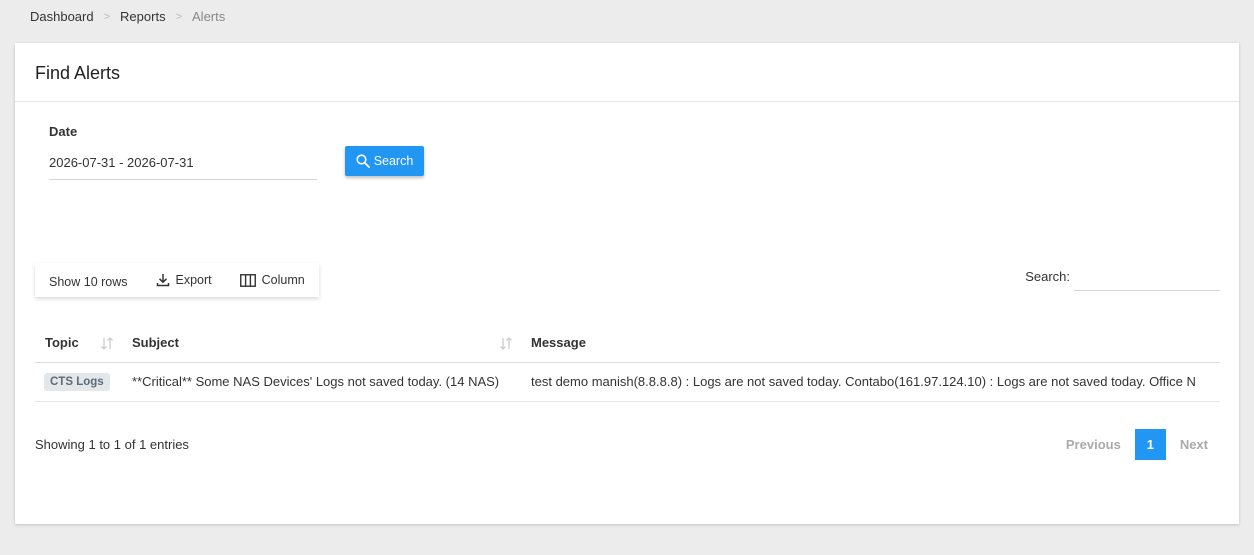 Image resolution: width=1254 pixels, height=555 pixels. Describe the element at coordinates (162, 280) in the screenshot. I see `download-icon` at that location.